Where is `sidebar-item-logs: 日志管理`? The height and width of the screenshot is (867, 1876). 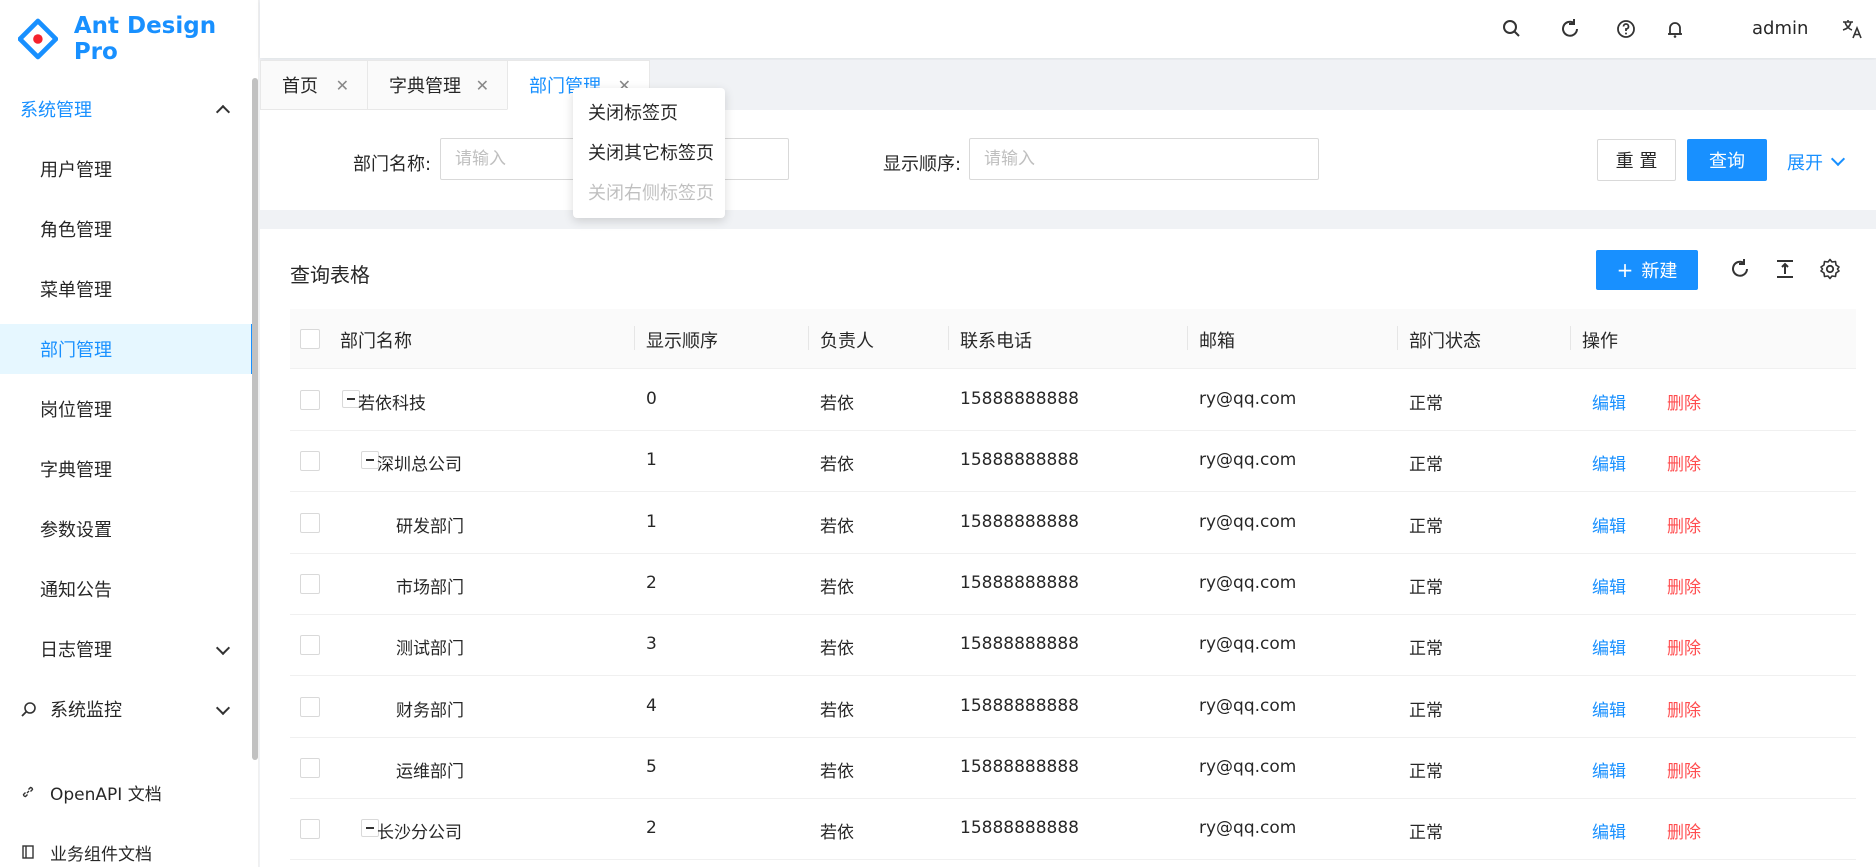
sidebar-item-logs: 日志管理 is located at coordinates (127, 649).